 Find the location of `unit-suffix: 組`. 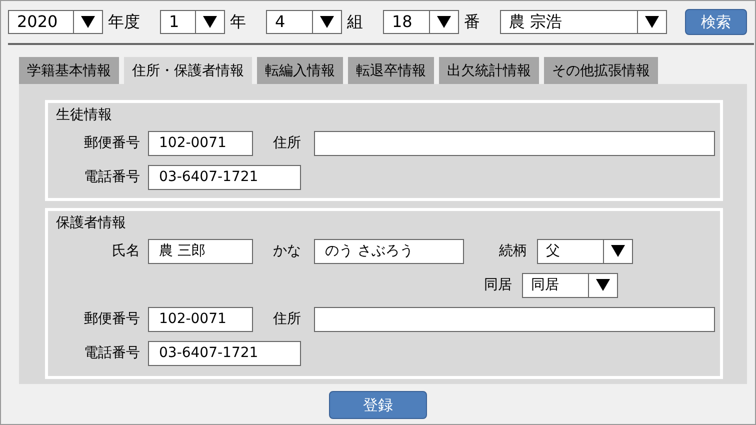

unit-suffix: 組 is located at coordinates (355, 22).